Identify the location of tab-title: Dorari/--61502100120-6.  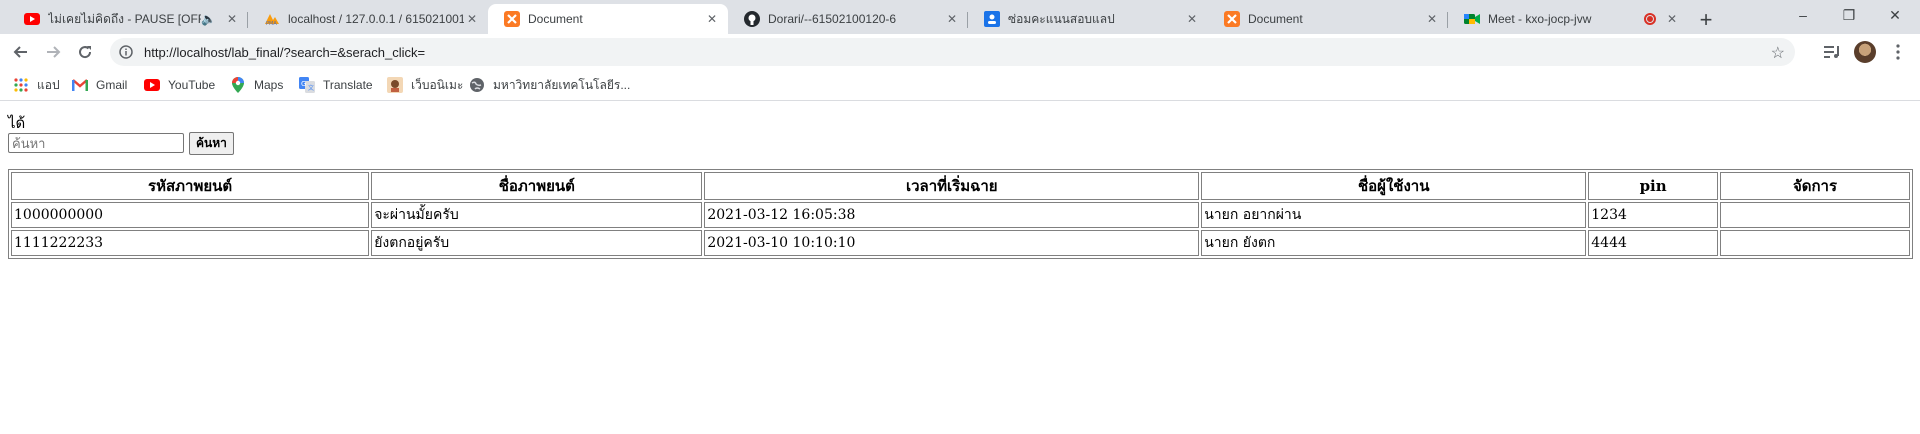
(832, 19).